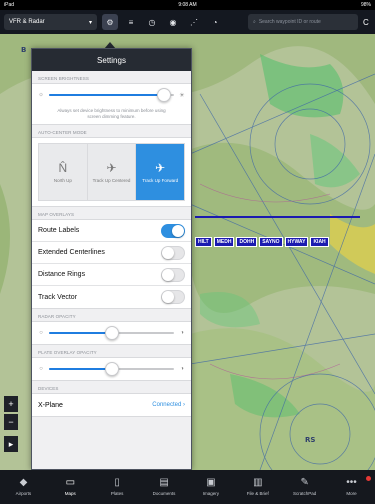 This screenshot has height=504, width=375. I want to click on plate-opacity-track, so click(111, 369).